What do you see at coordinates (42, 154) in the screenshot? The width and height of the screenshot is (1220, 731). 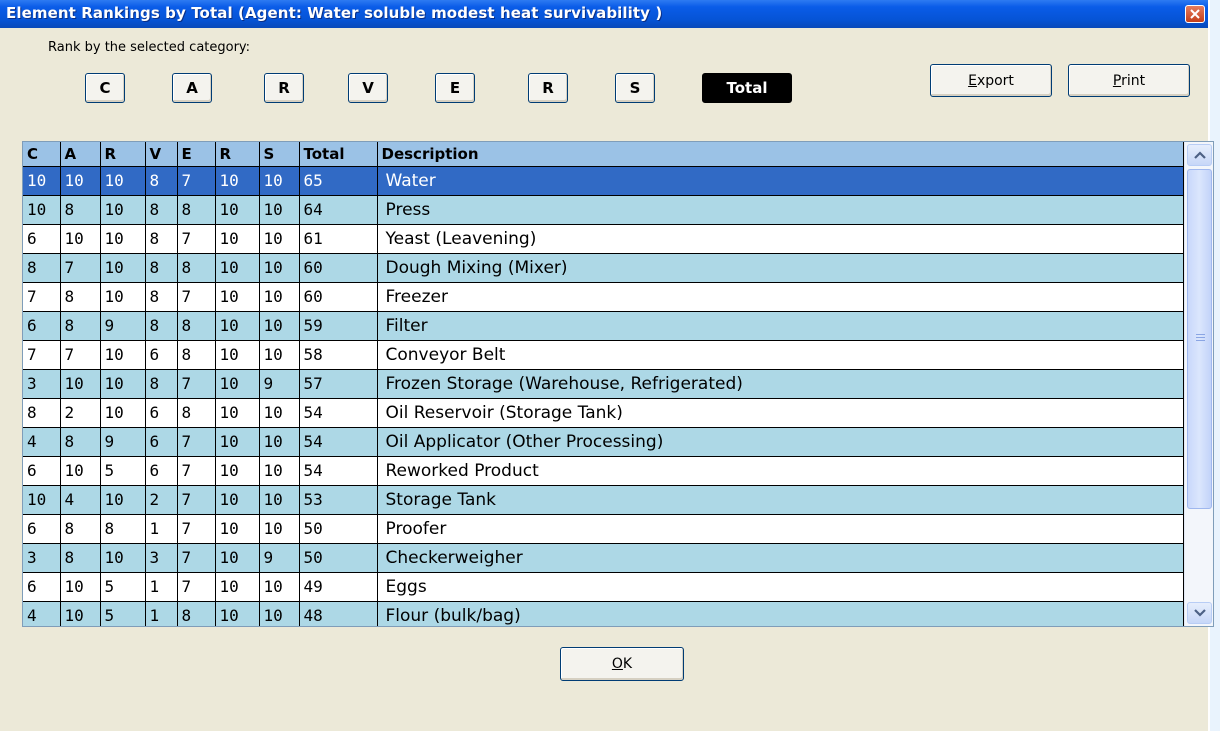 I see `column-header: C` at bounding box center [42, 154].